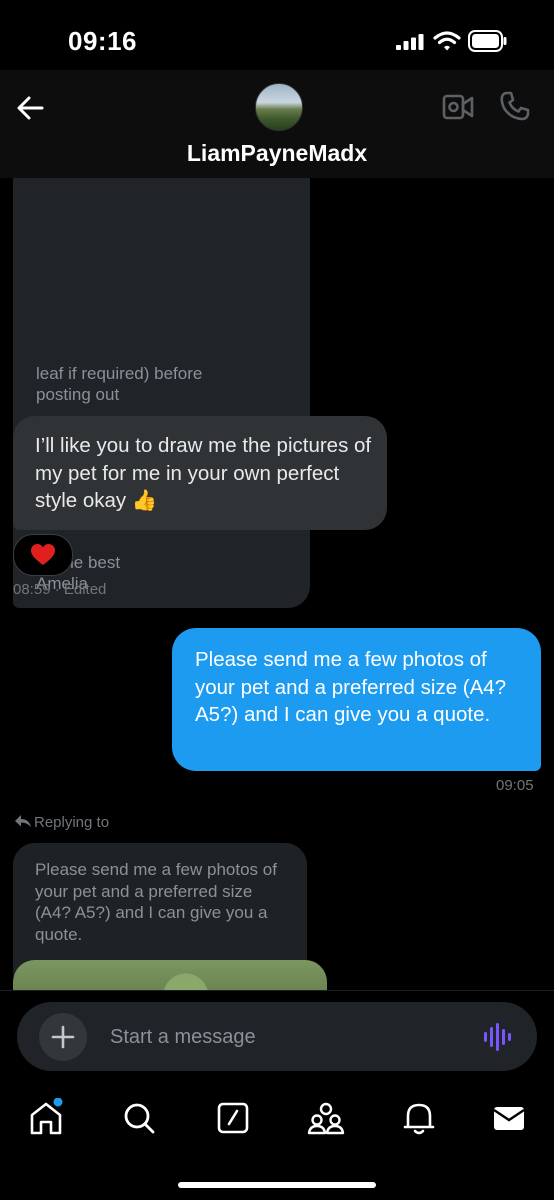  Describe the element at coordinates (72, 822) in the screenshot. I see `replying-to-label: Replying to` at that location.